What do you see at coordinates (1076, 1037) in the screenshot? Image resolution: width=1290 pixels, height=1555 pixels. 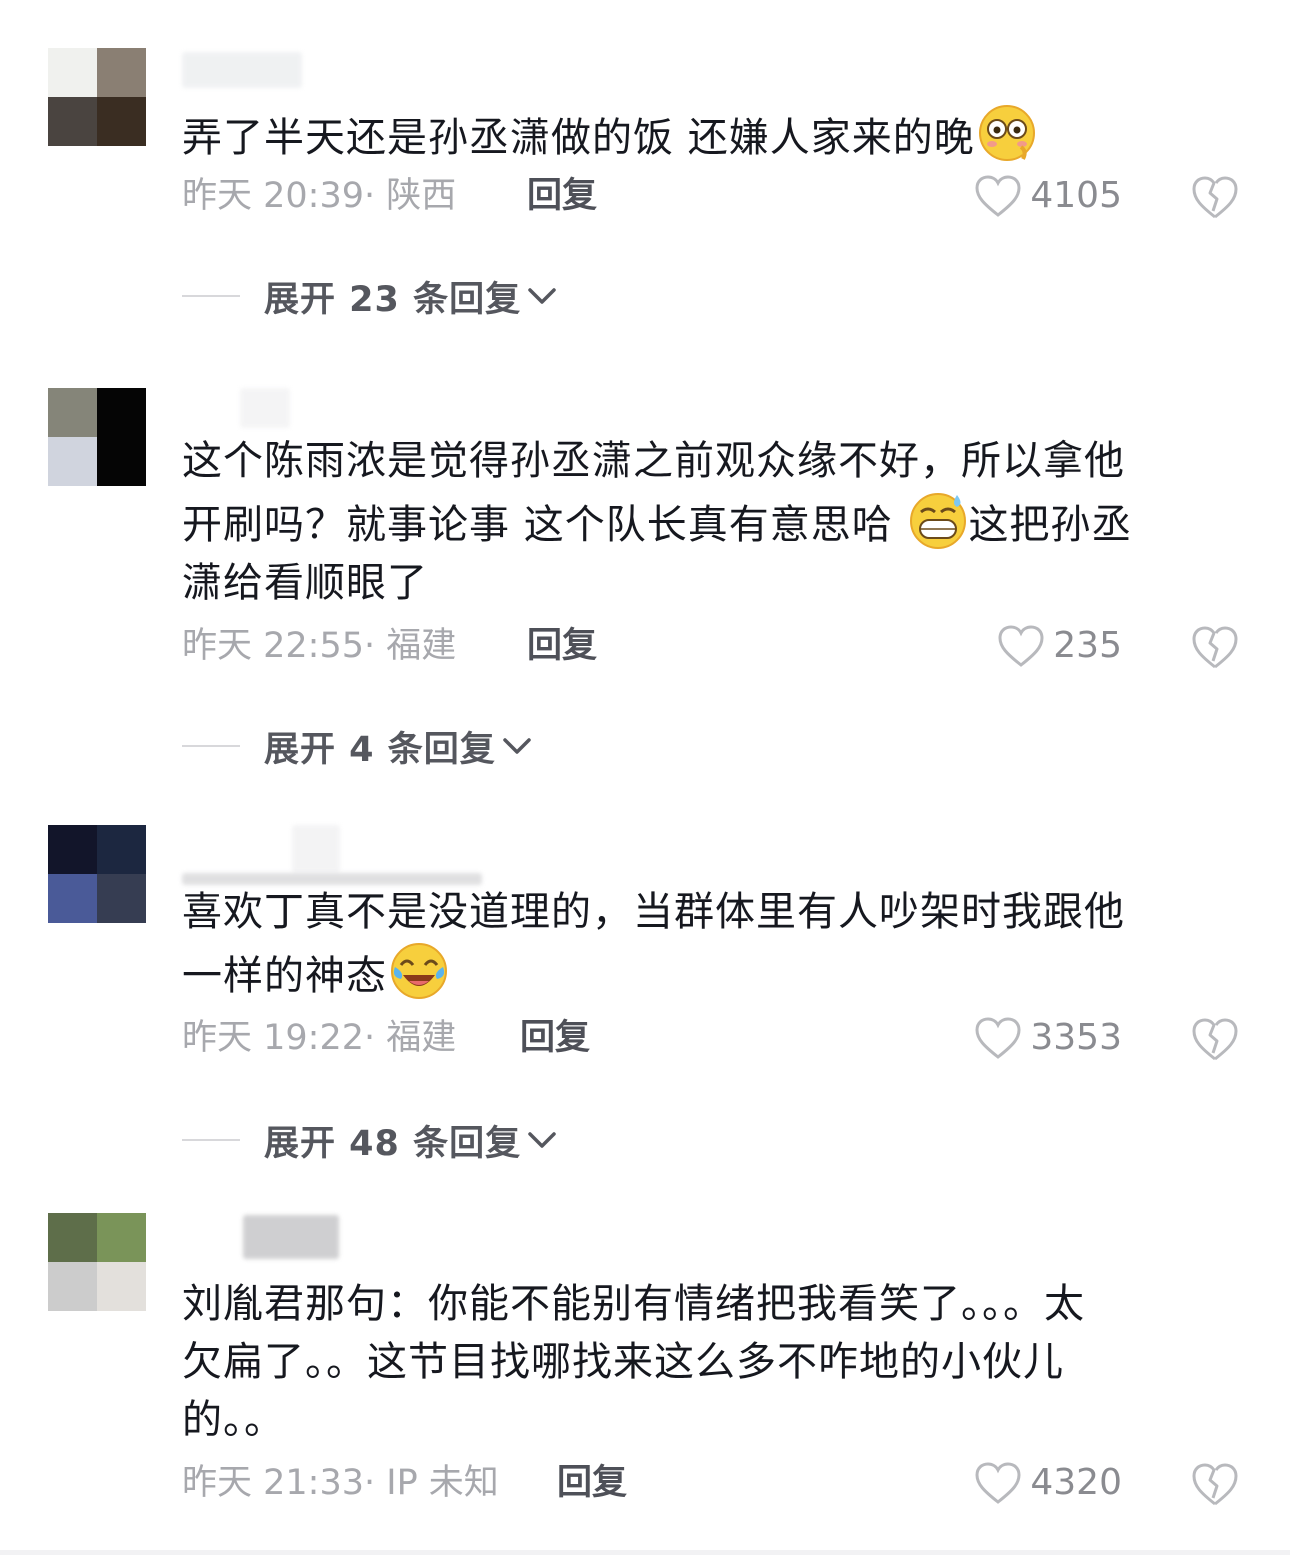 I see `like-count: 3353` at bounding box center [1076, 1037].